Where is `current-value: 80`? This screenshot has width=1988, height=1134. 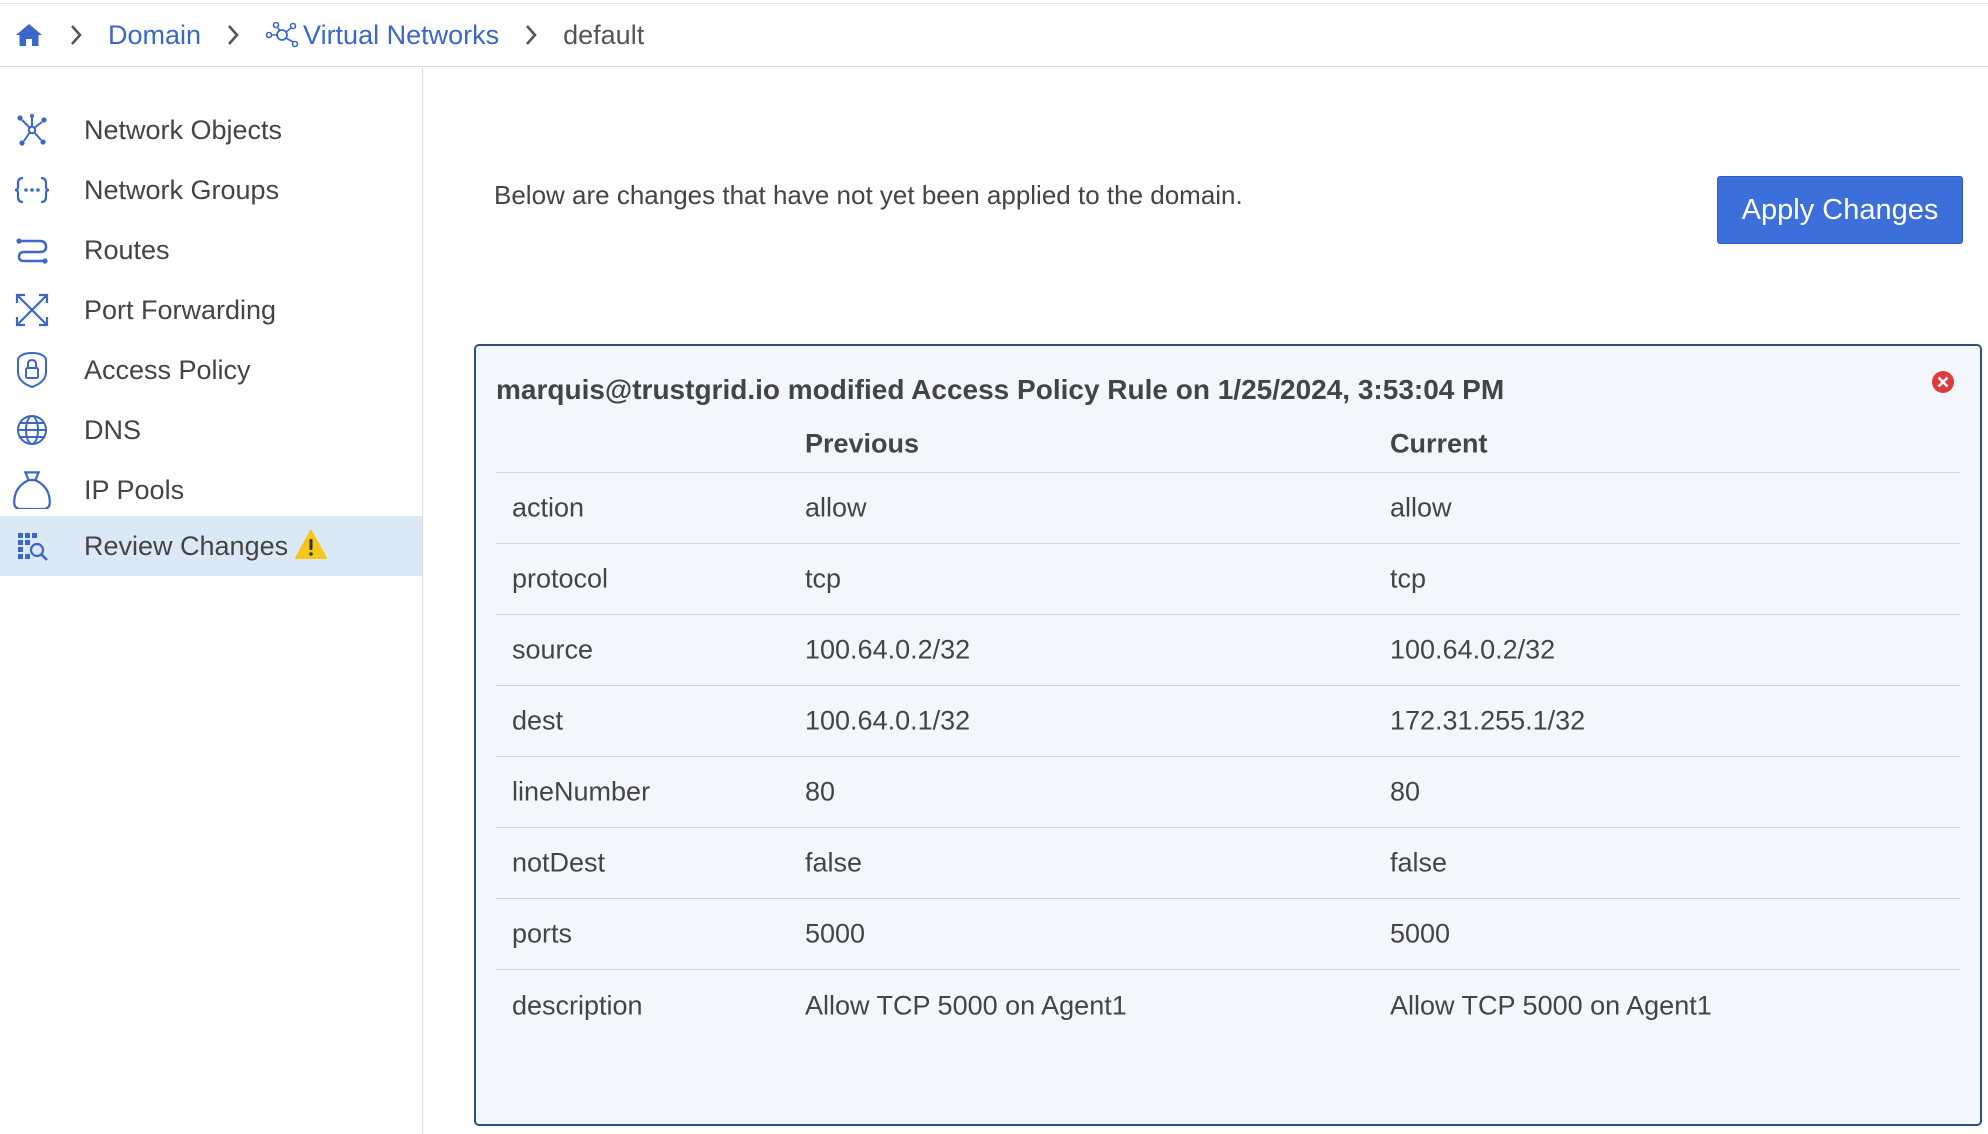
current-value: 80 is located at coordinates (1405, 791).